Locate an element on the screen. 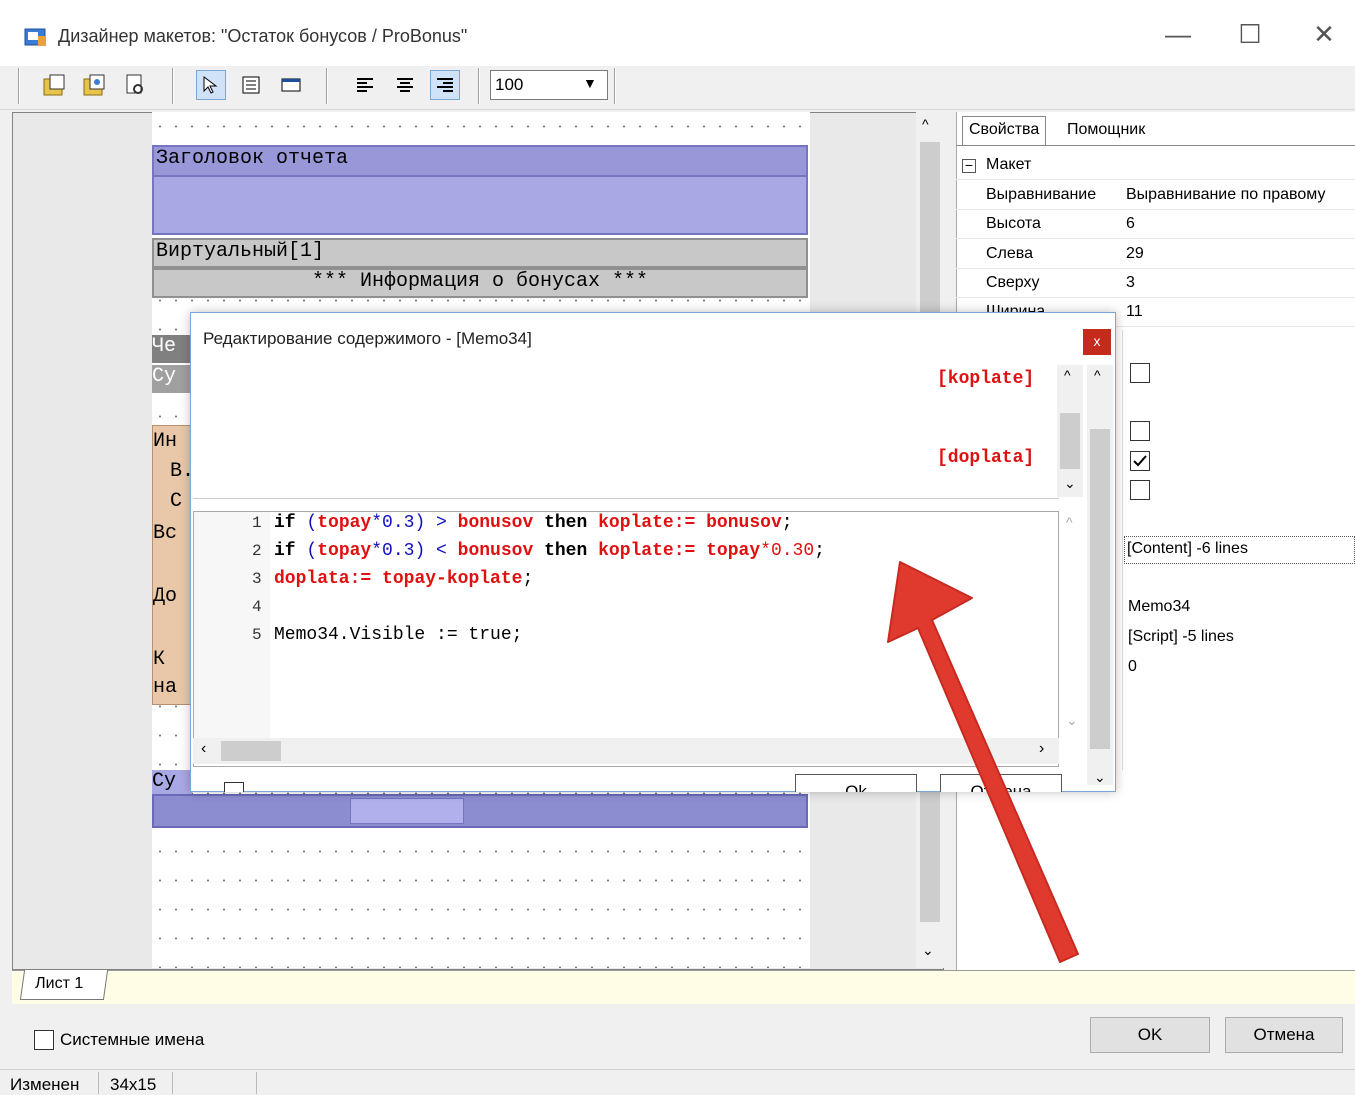 The width and height of the screenshot is (1355, 1095). property-name: Выравнивание is located at coordinates (1041, 194).